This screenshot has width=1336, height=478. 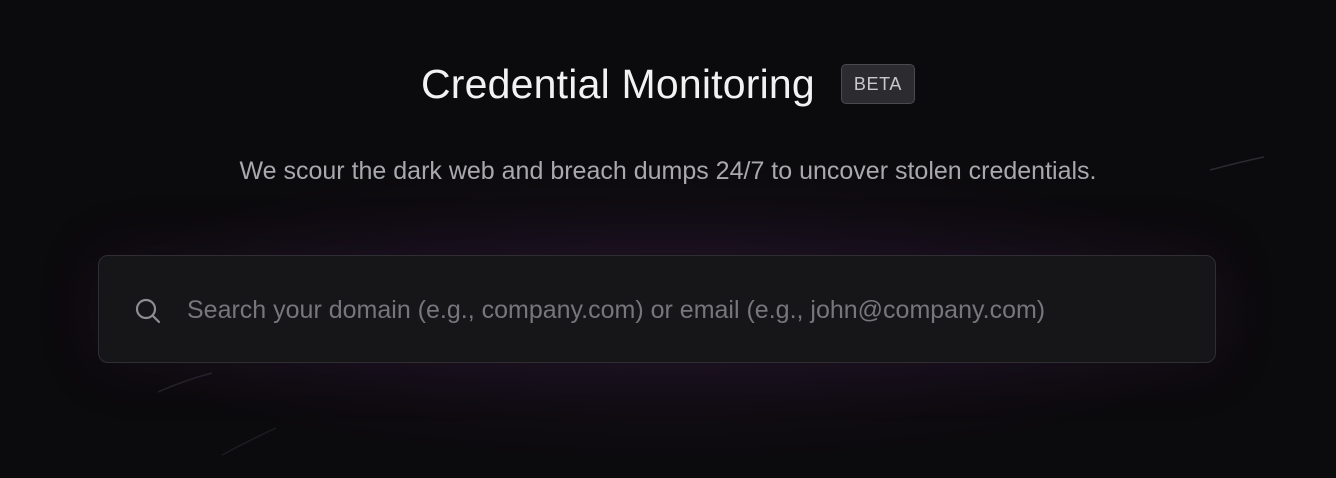 I want to click on title-row: Credential Monitoring BETA, so click(x=668, y=84).